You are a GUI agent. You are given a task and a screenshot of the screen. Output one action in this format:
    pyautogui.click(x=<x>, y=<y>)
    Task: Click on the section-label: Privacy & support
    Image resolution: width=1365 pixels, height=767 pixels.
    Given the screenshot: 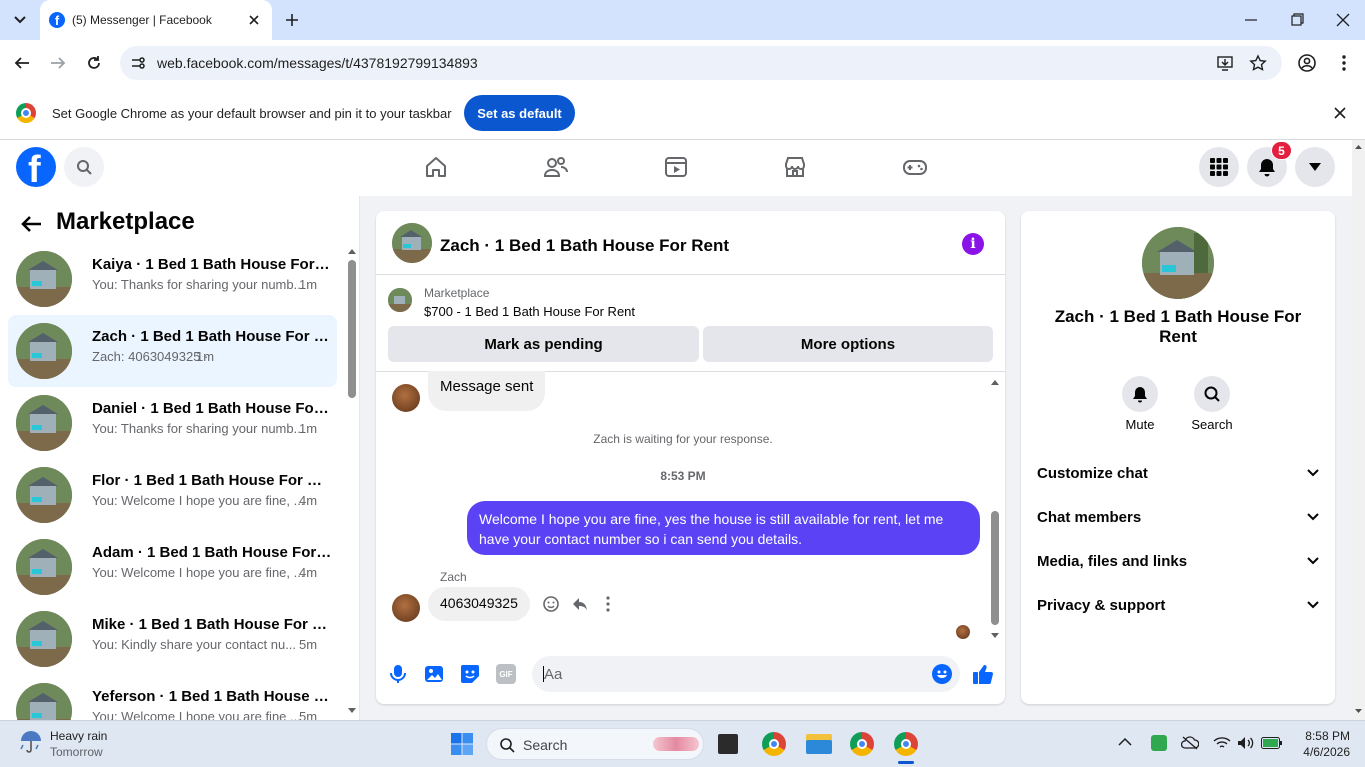 What is the action you would take?
    pyautogui.click(x=1101, y=605)
    